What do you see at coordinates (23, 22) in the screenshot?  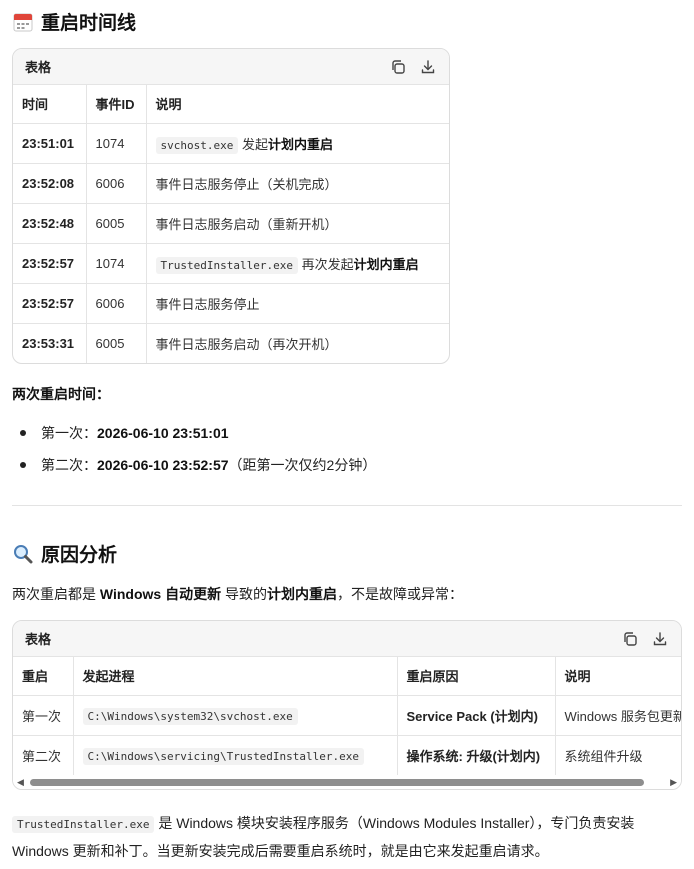 I see `calendar-icon` at bounding box center [23, 22].